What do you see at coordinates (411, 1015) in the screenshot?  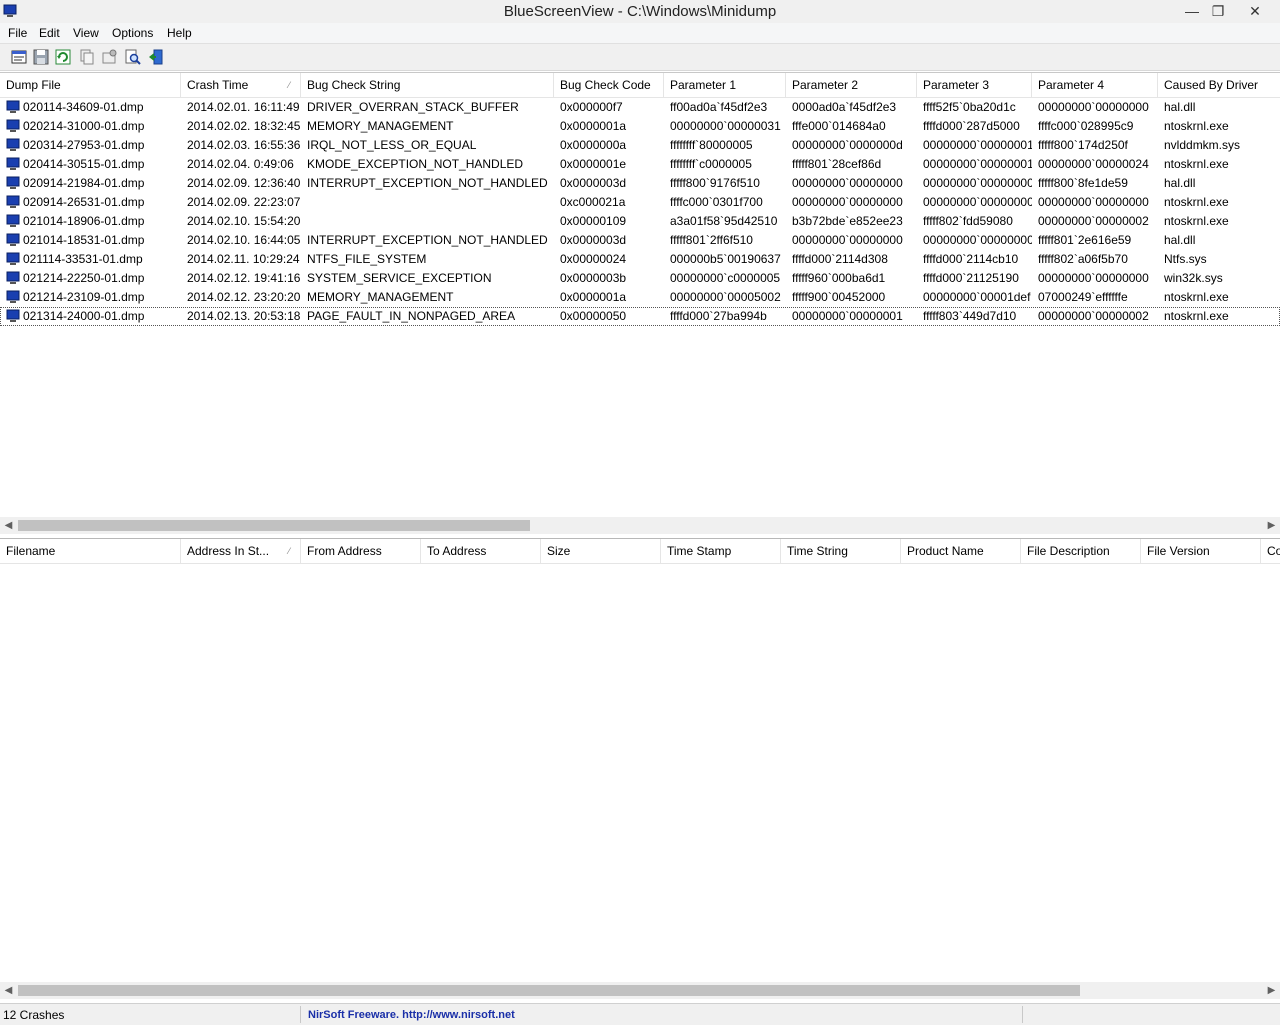 I see `nirsoft-link: NirSoft Freeware. http://www.nirsoft.net` at bounding box center [411, 1015].